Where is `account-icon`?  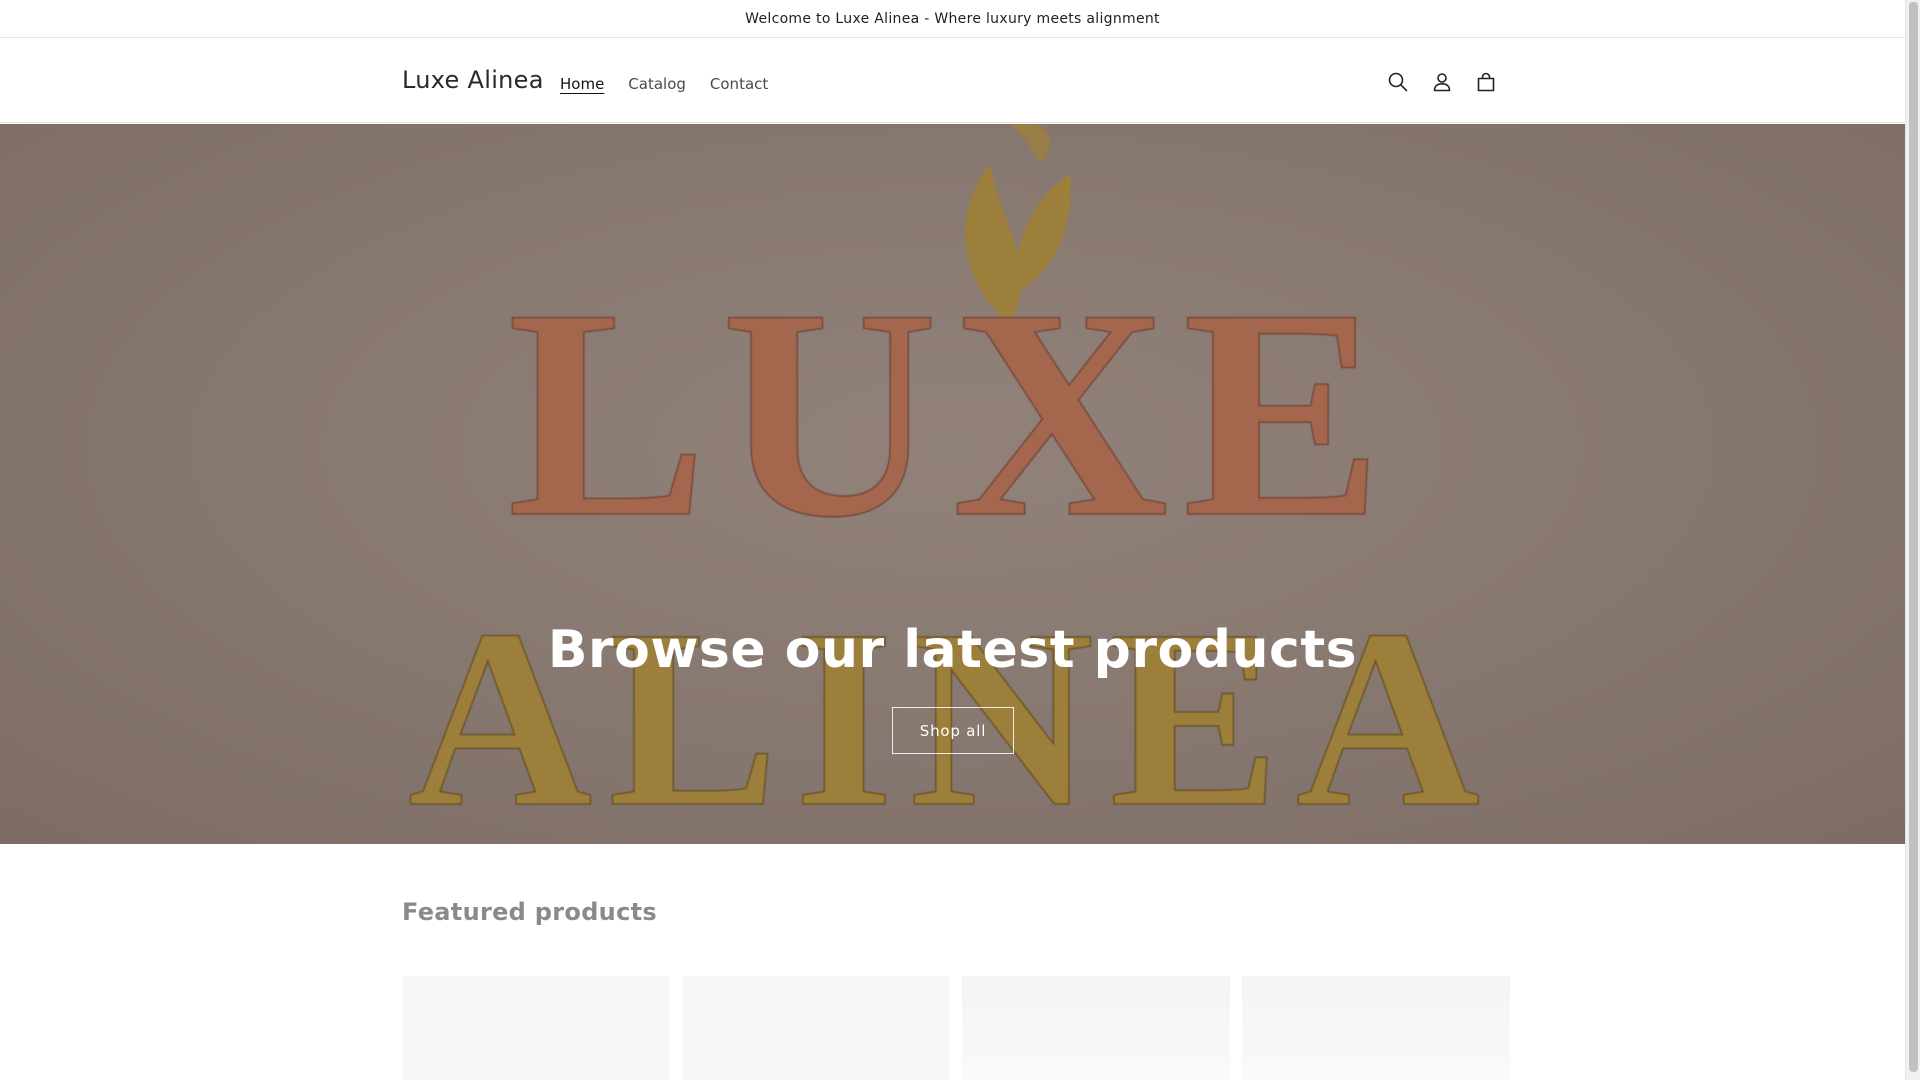 account-icon is located at coordinates (1442, 82).